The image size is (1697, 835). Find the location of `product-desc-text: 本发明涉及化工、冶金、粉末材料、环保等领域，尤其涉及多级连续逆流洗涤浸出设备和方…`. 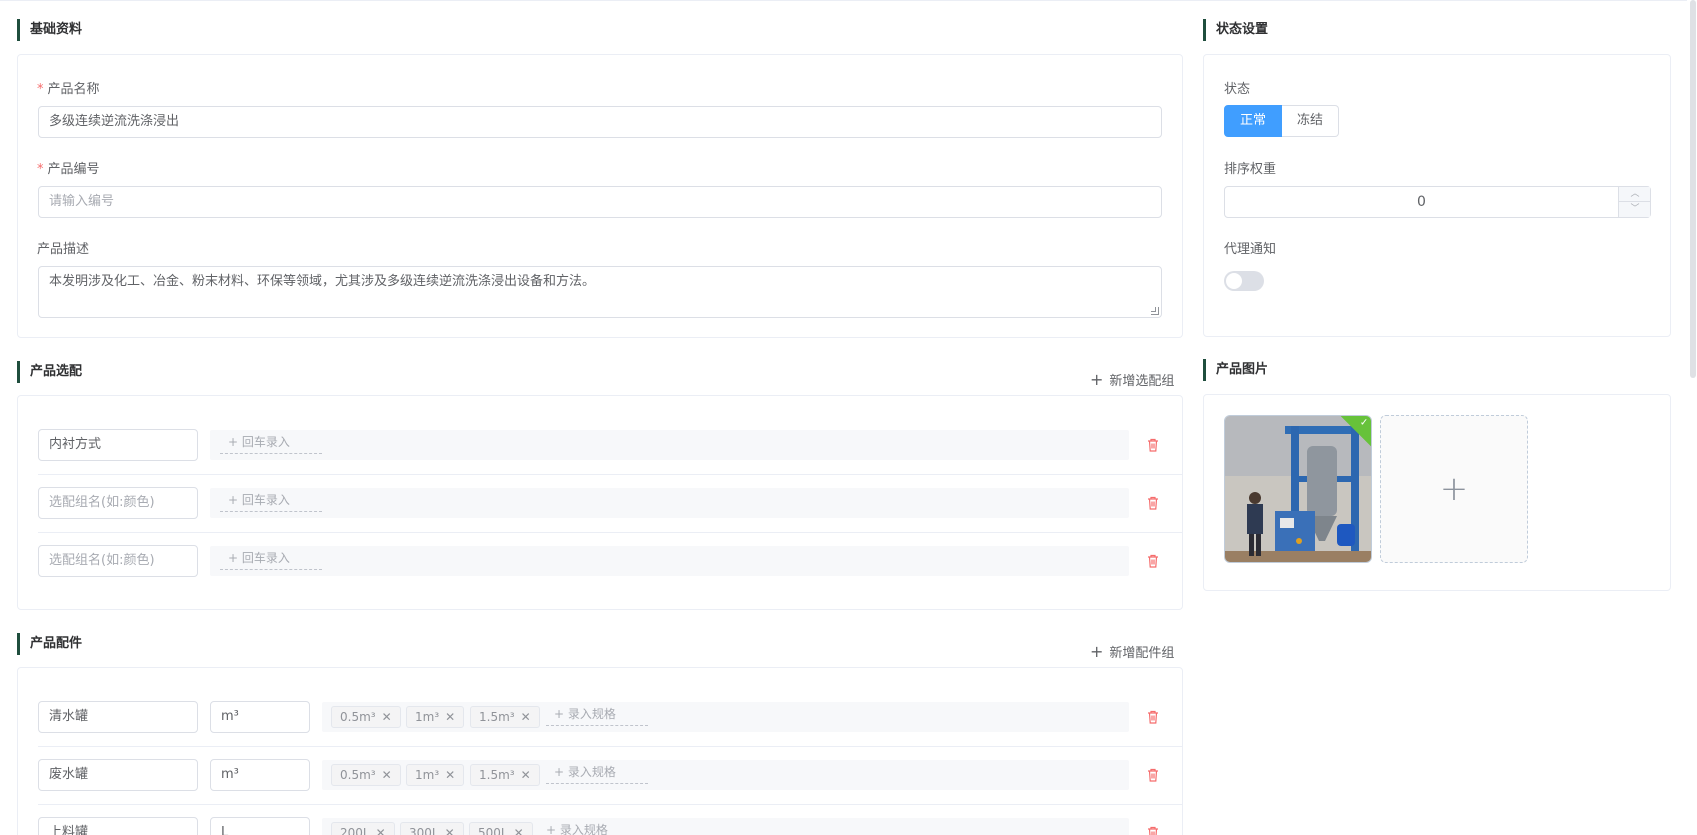

product-desc-text: 本发明涉及化工、冶金、粉末材料、环保等领域，尤其涉及多级连续逆流洗涤浸出设备和方… is located at coordinates (322, 281).